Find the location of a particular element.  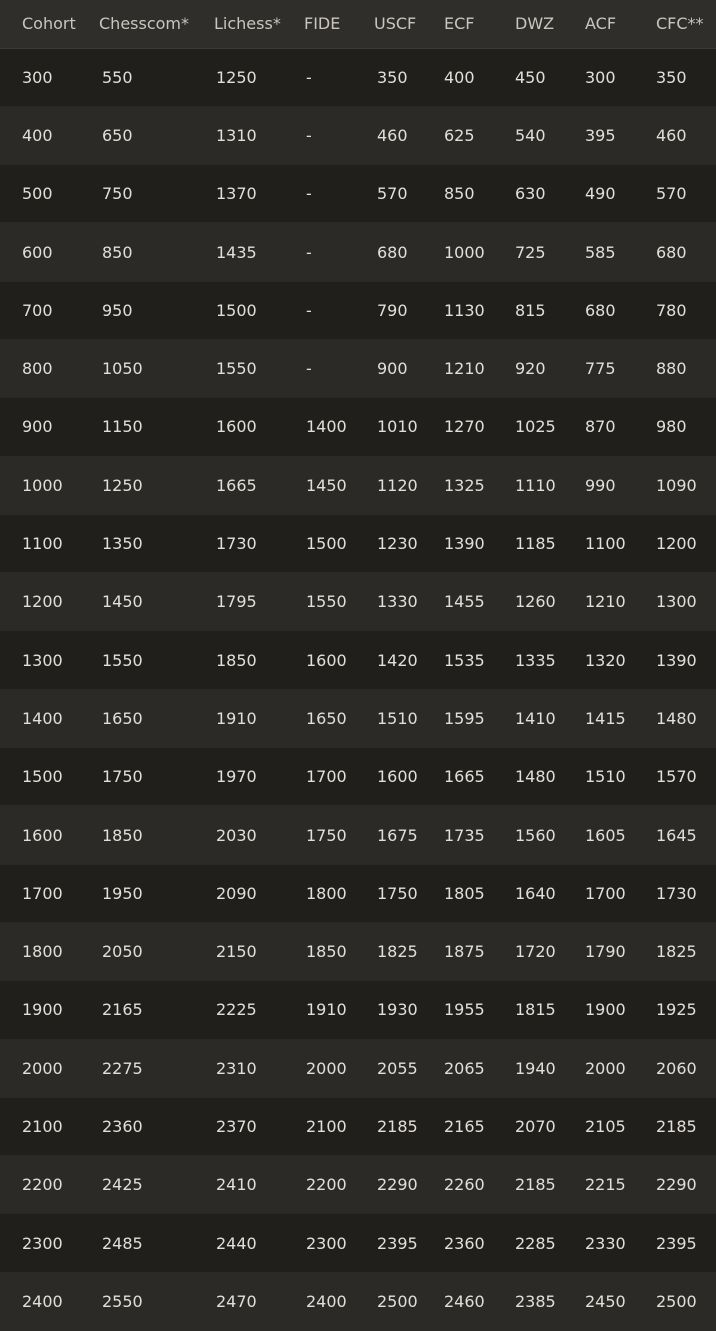

cell-ecf: 2260 is located at coordinates (476, 1184).